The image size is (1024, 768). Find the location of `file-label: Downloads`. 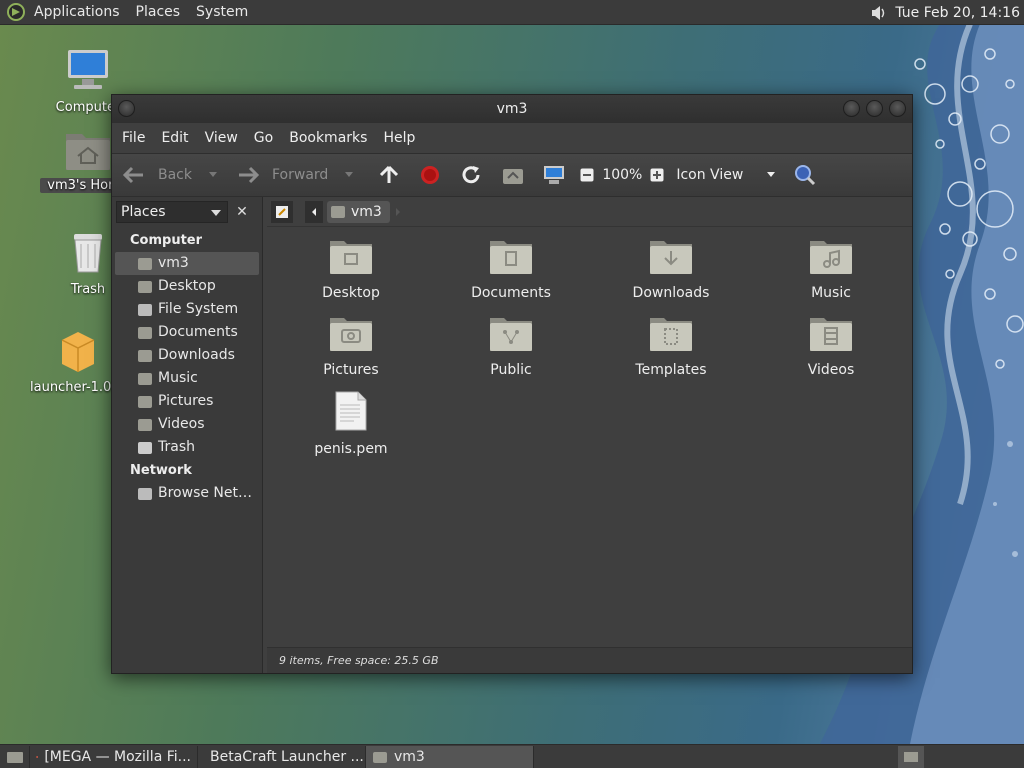

file-label: Downloads is located at coordinates (671, 293).